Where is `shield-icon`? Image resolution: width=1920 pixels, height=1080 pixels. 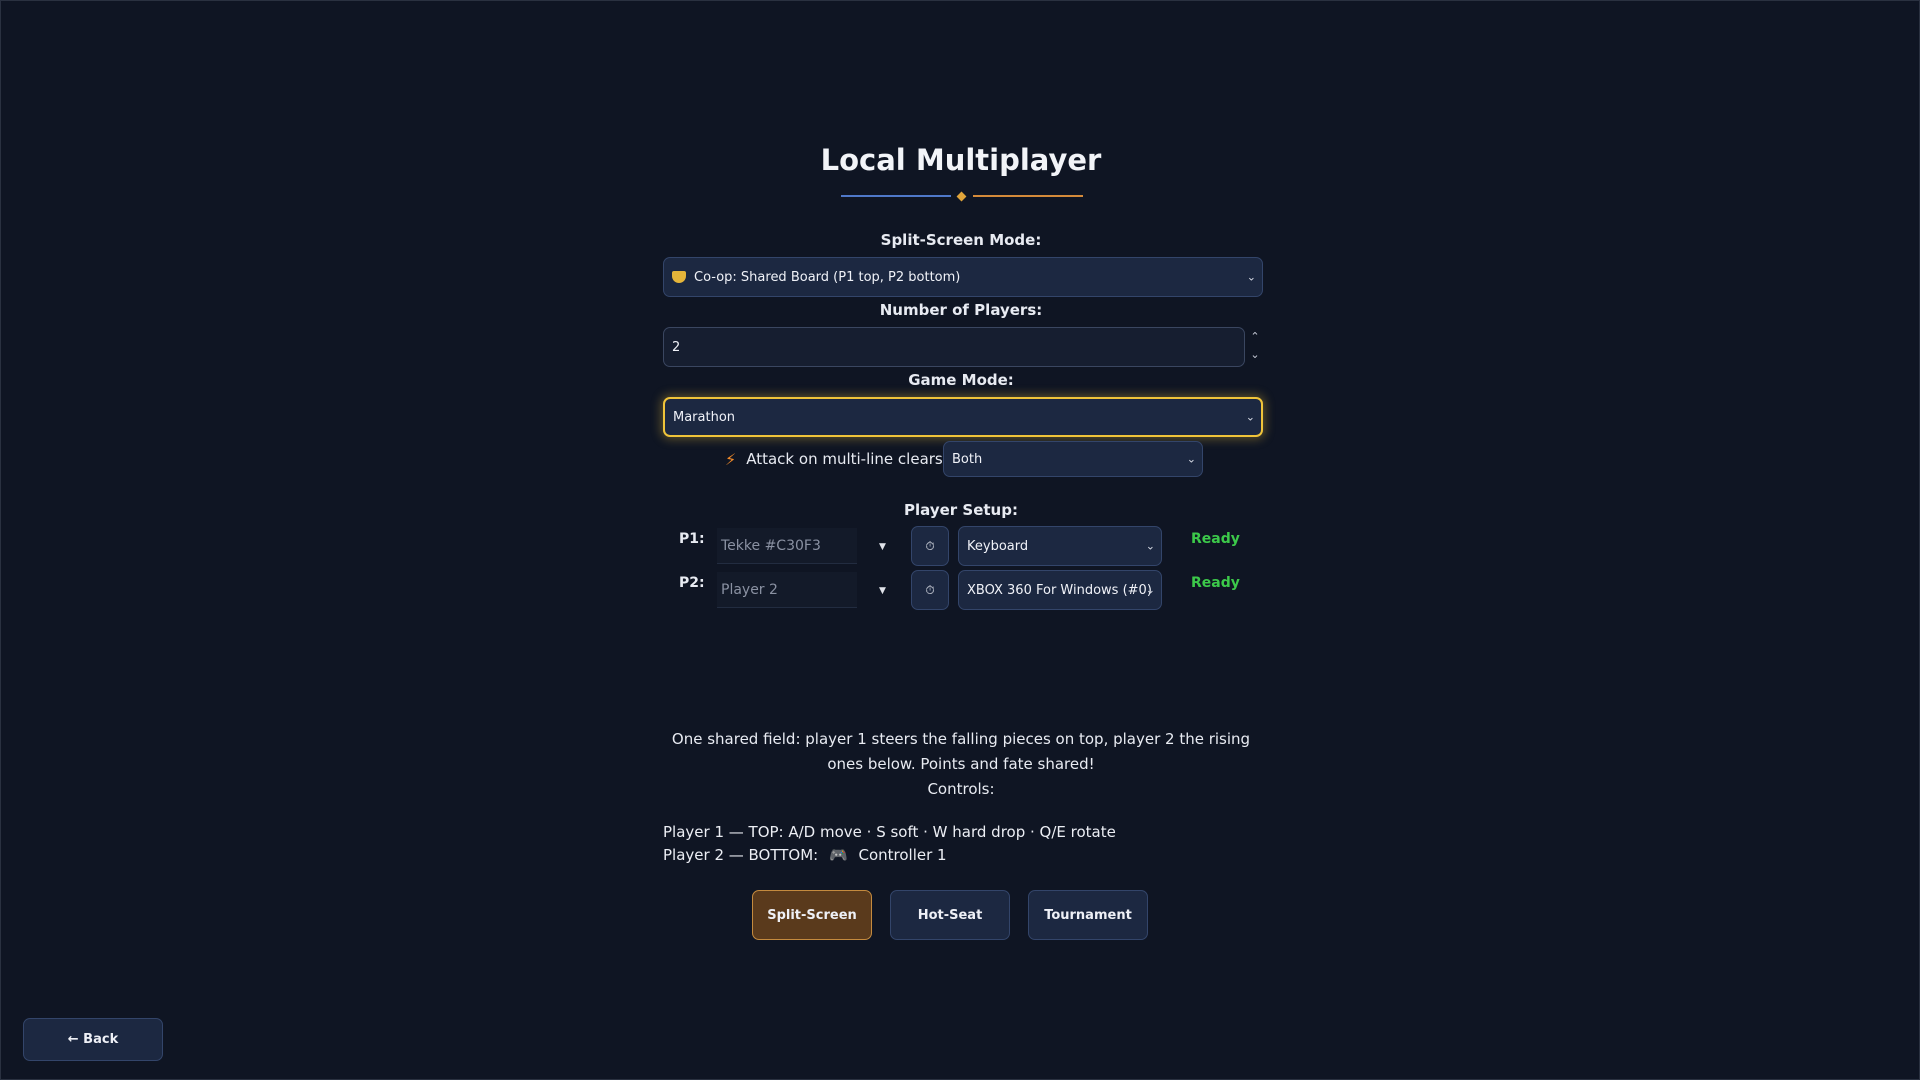
shield-icon is located at coordinates (679, 277).